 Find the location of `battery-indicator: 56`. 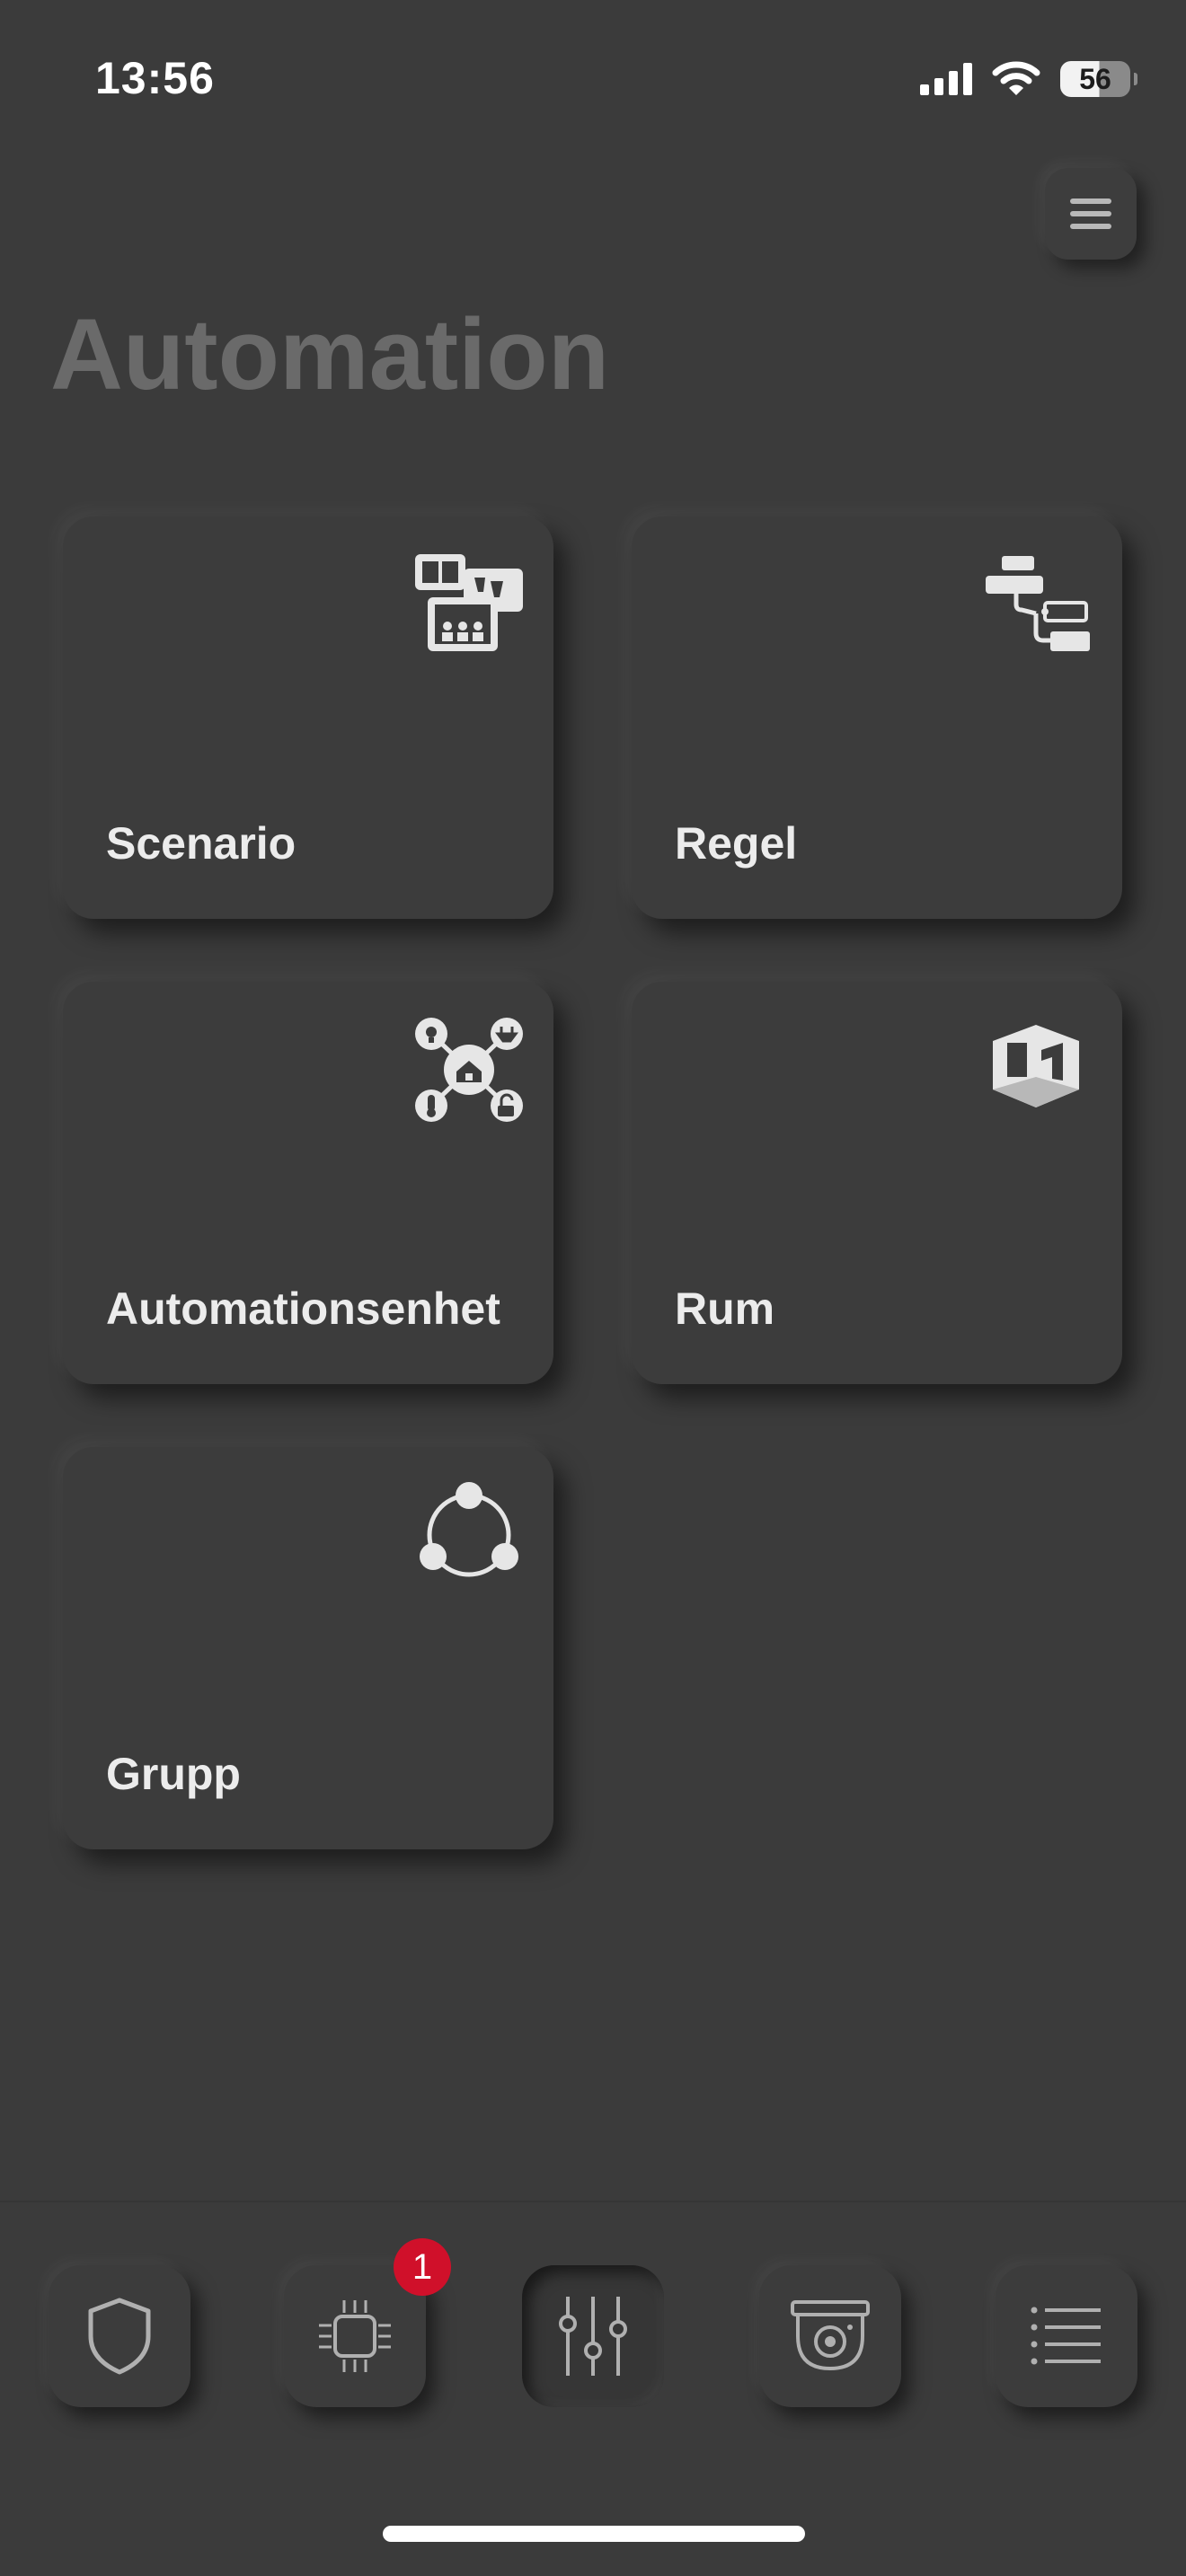

battery-indicator: 56 is located at coordinates (1098, 79).